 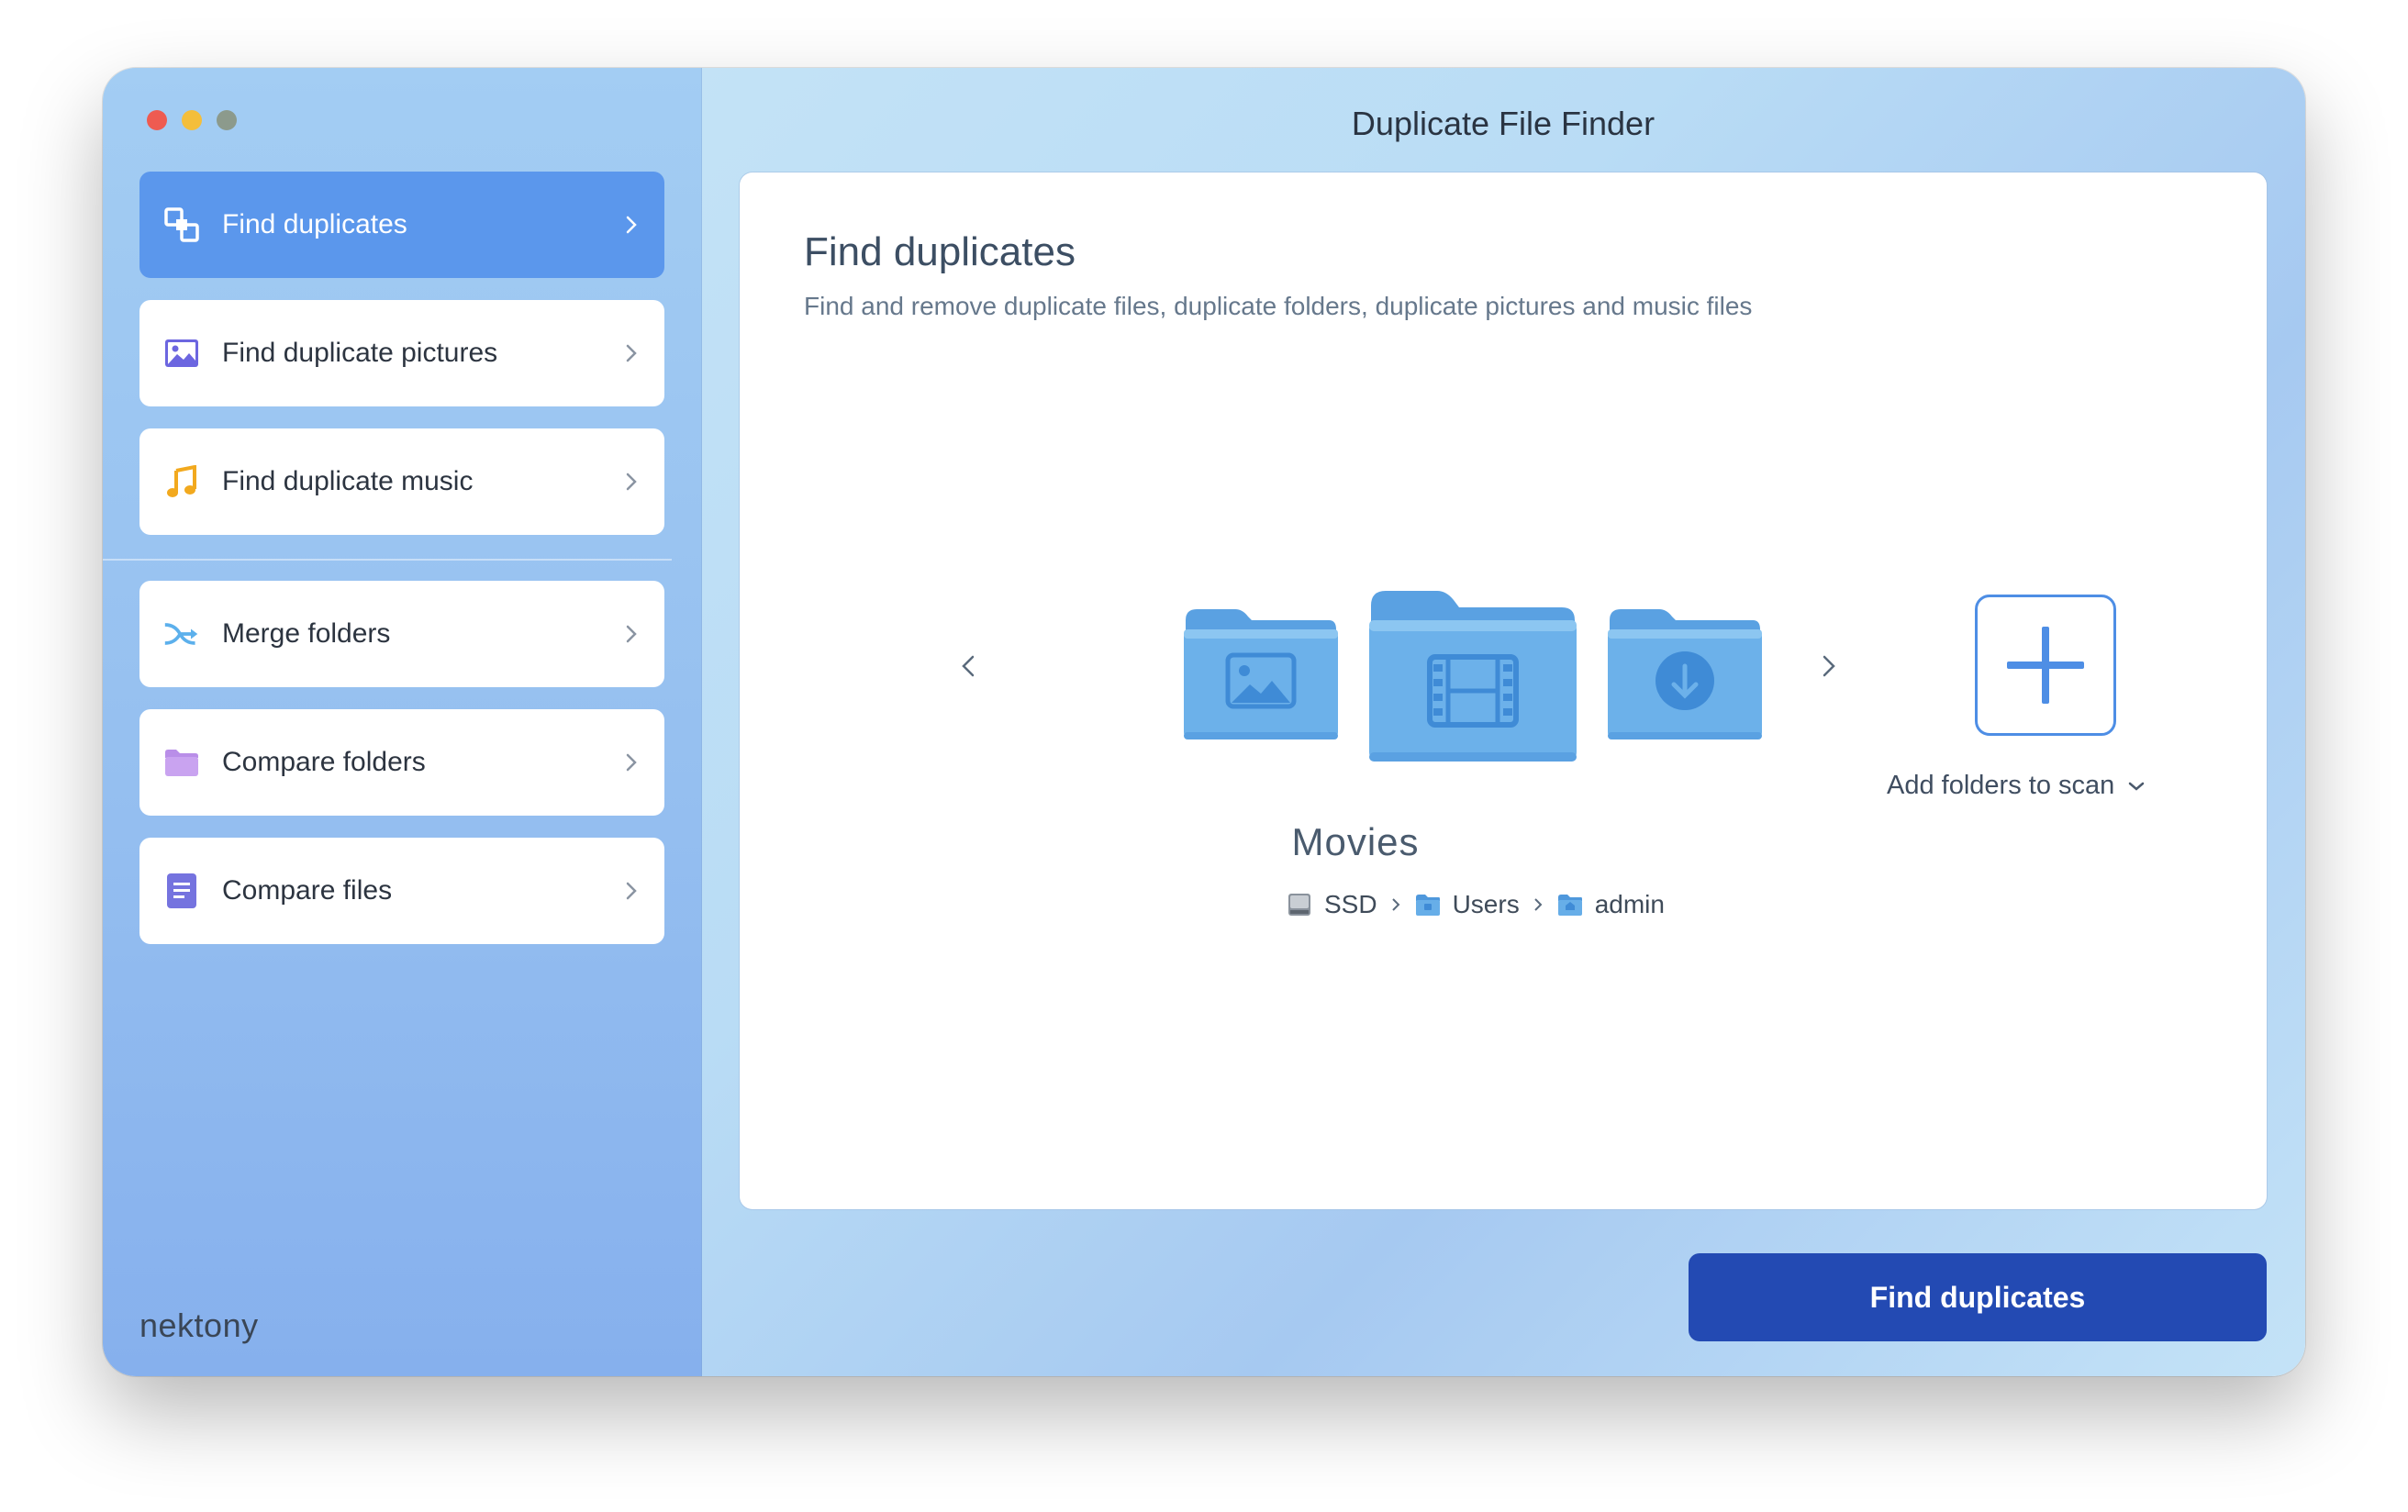 I want to click on breadcrumb-item-users: Users, so click(x=1467, y=905).